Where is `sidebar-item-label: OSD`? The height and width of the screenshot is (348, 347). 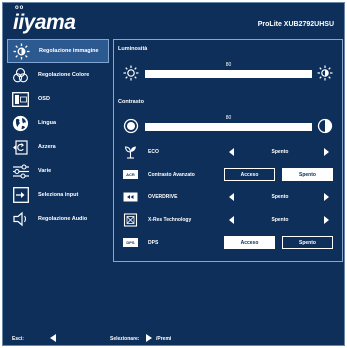 sidebar-item-label: OSD is located at coordinates (44, 99).